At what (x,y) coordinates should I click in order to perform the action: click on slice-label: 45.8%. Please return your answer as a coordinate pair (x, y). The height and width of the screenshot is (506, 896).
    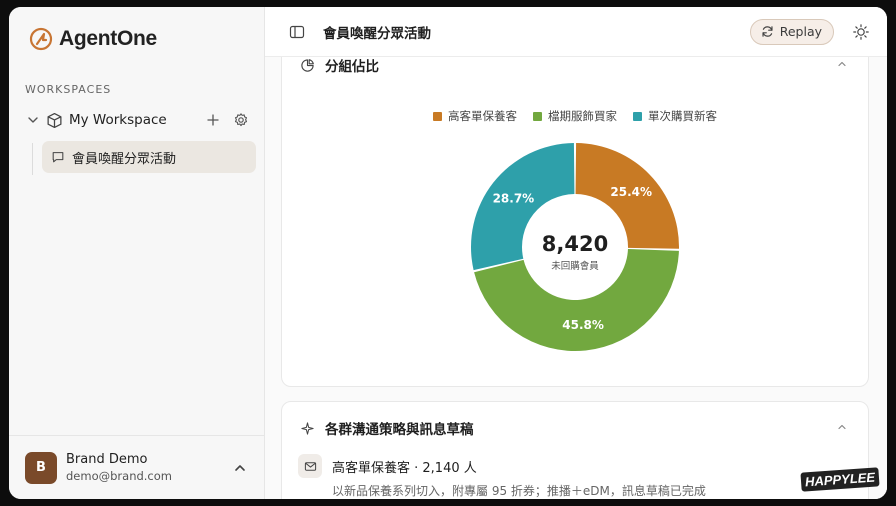
    Looking at the image, I should click on (583, 325).